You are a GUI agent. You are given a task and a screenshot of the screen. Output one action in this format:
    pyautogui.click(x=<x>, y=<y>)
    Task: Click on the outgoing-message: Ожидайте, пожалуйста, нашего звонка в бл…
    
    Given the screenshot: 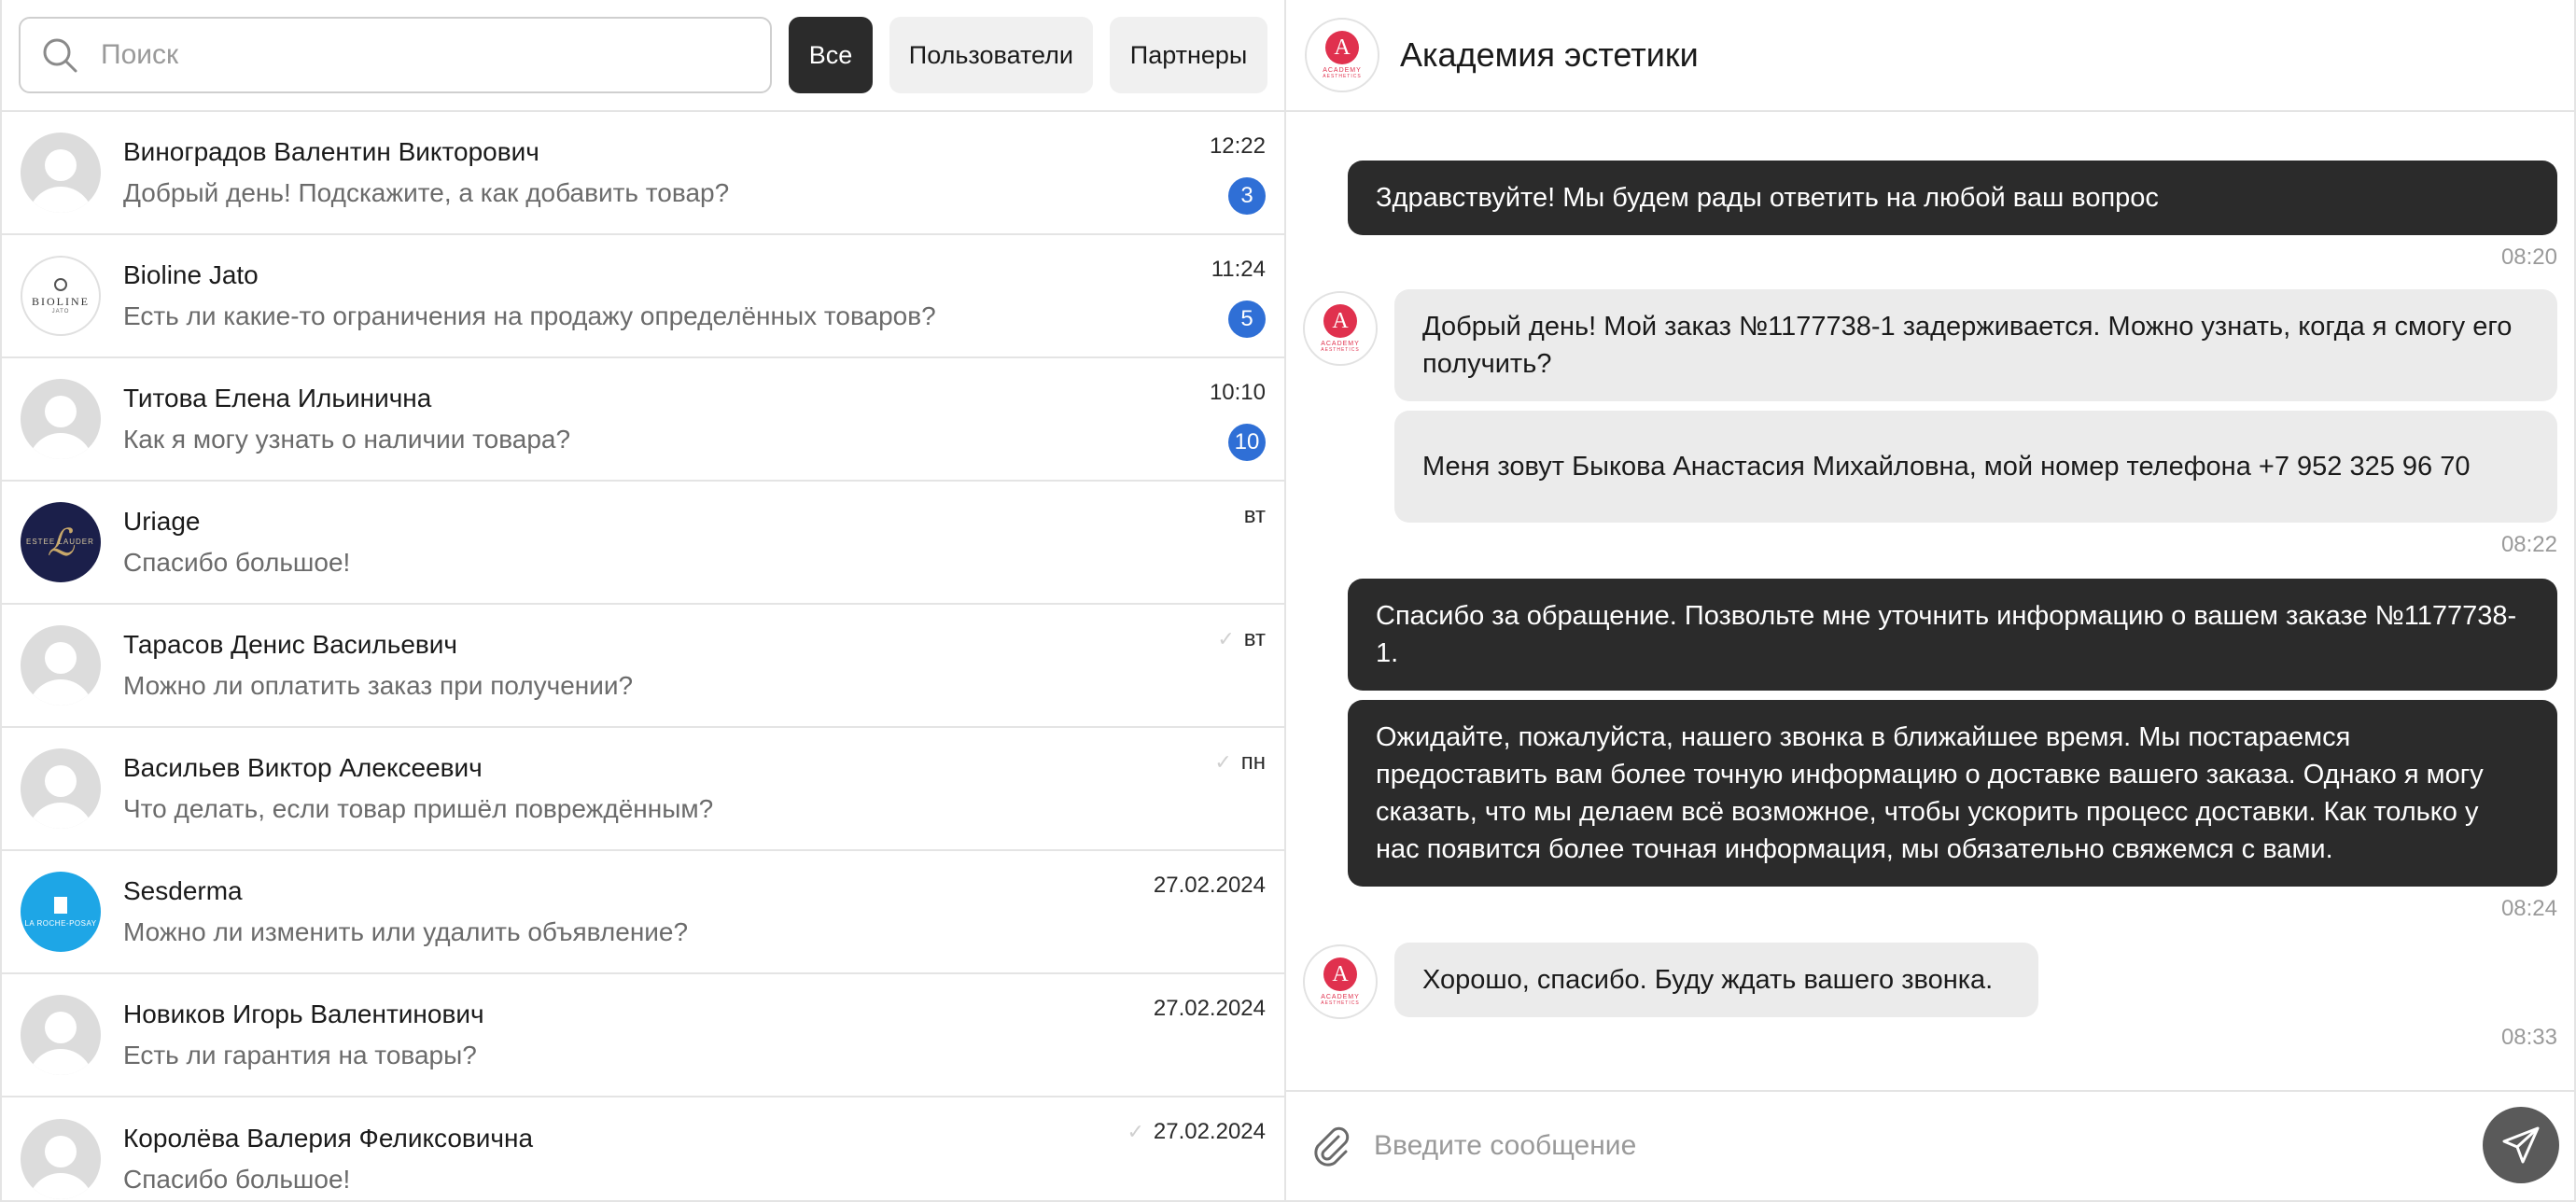 What is the action you would take?
    pyautogui.click(x=1952, y=793)
    